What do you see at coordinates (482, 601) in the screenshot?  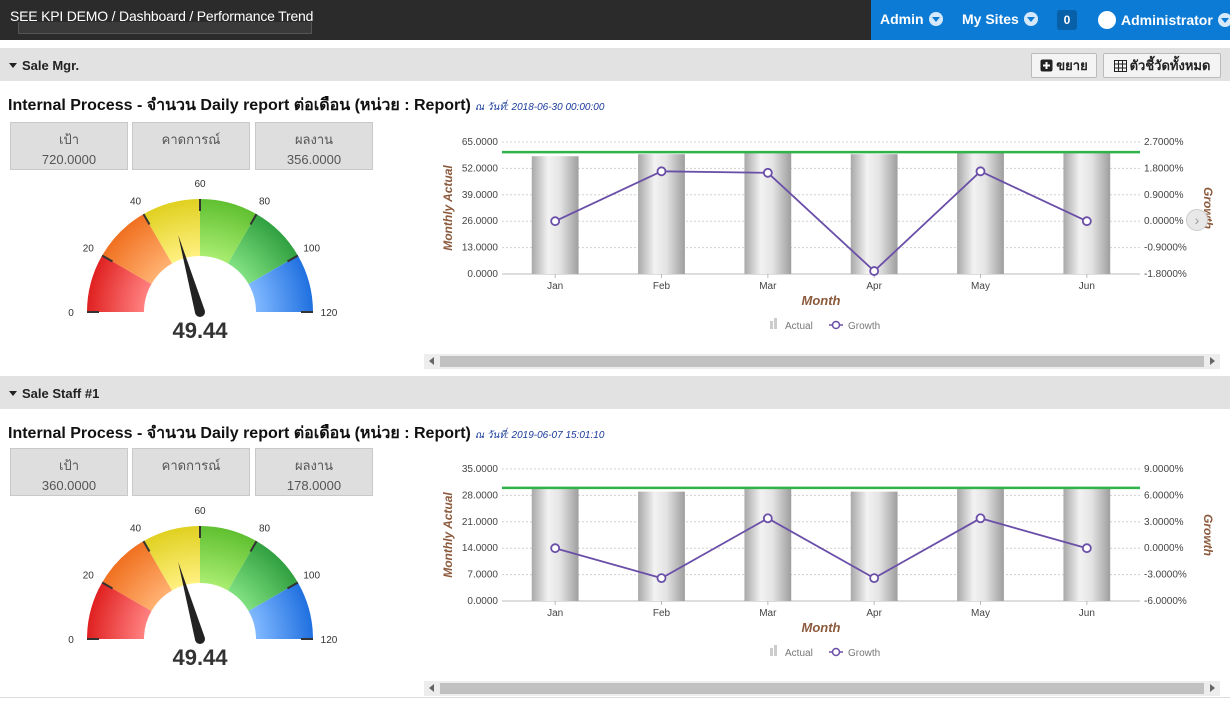 I see `y-tick-label: 0.0000` at bounding box center [482, 601].